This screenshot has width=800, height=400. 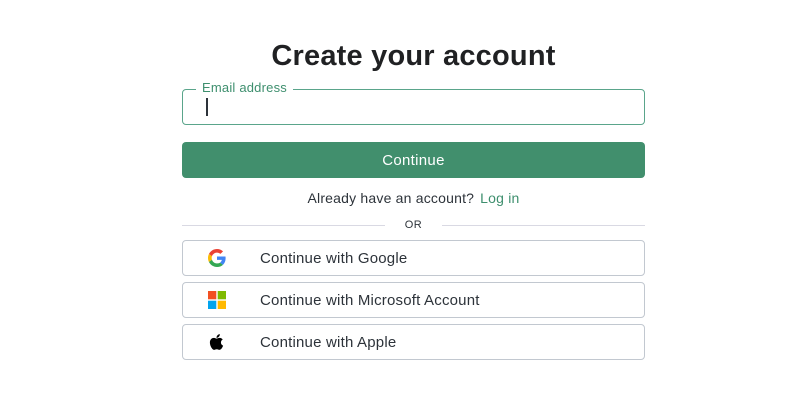 What do you see at coordinates (222, 342) in the screenshot?
I see `apple-icon` at bounding box center [222, 342].